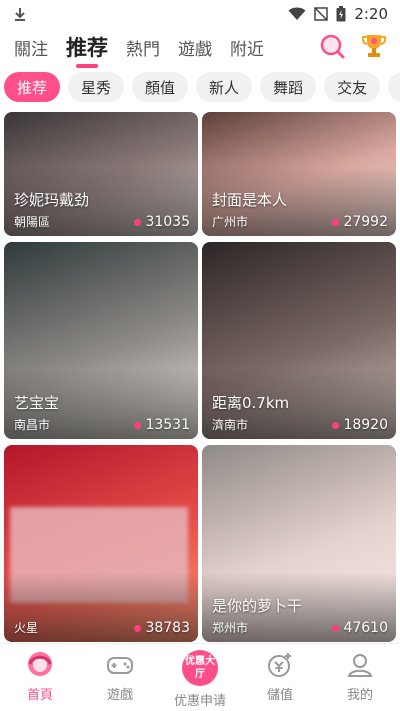  I want to click on no-signal-icon, so click(321, 14).